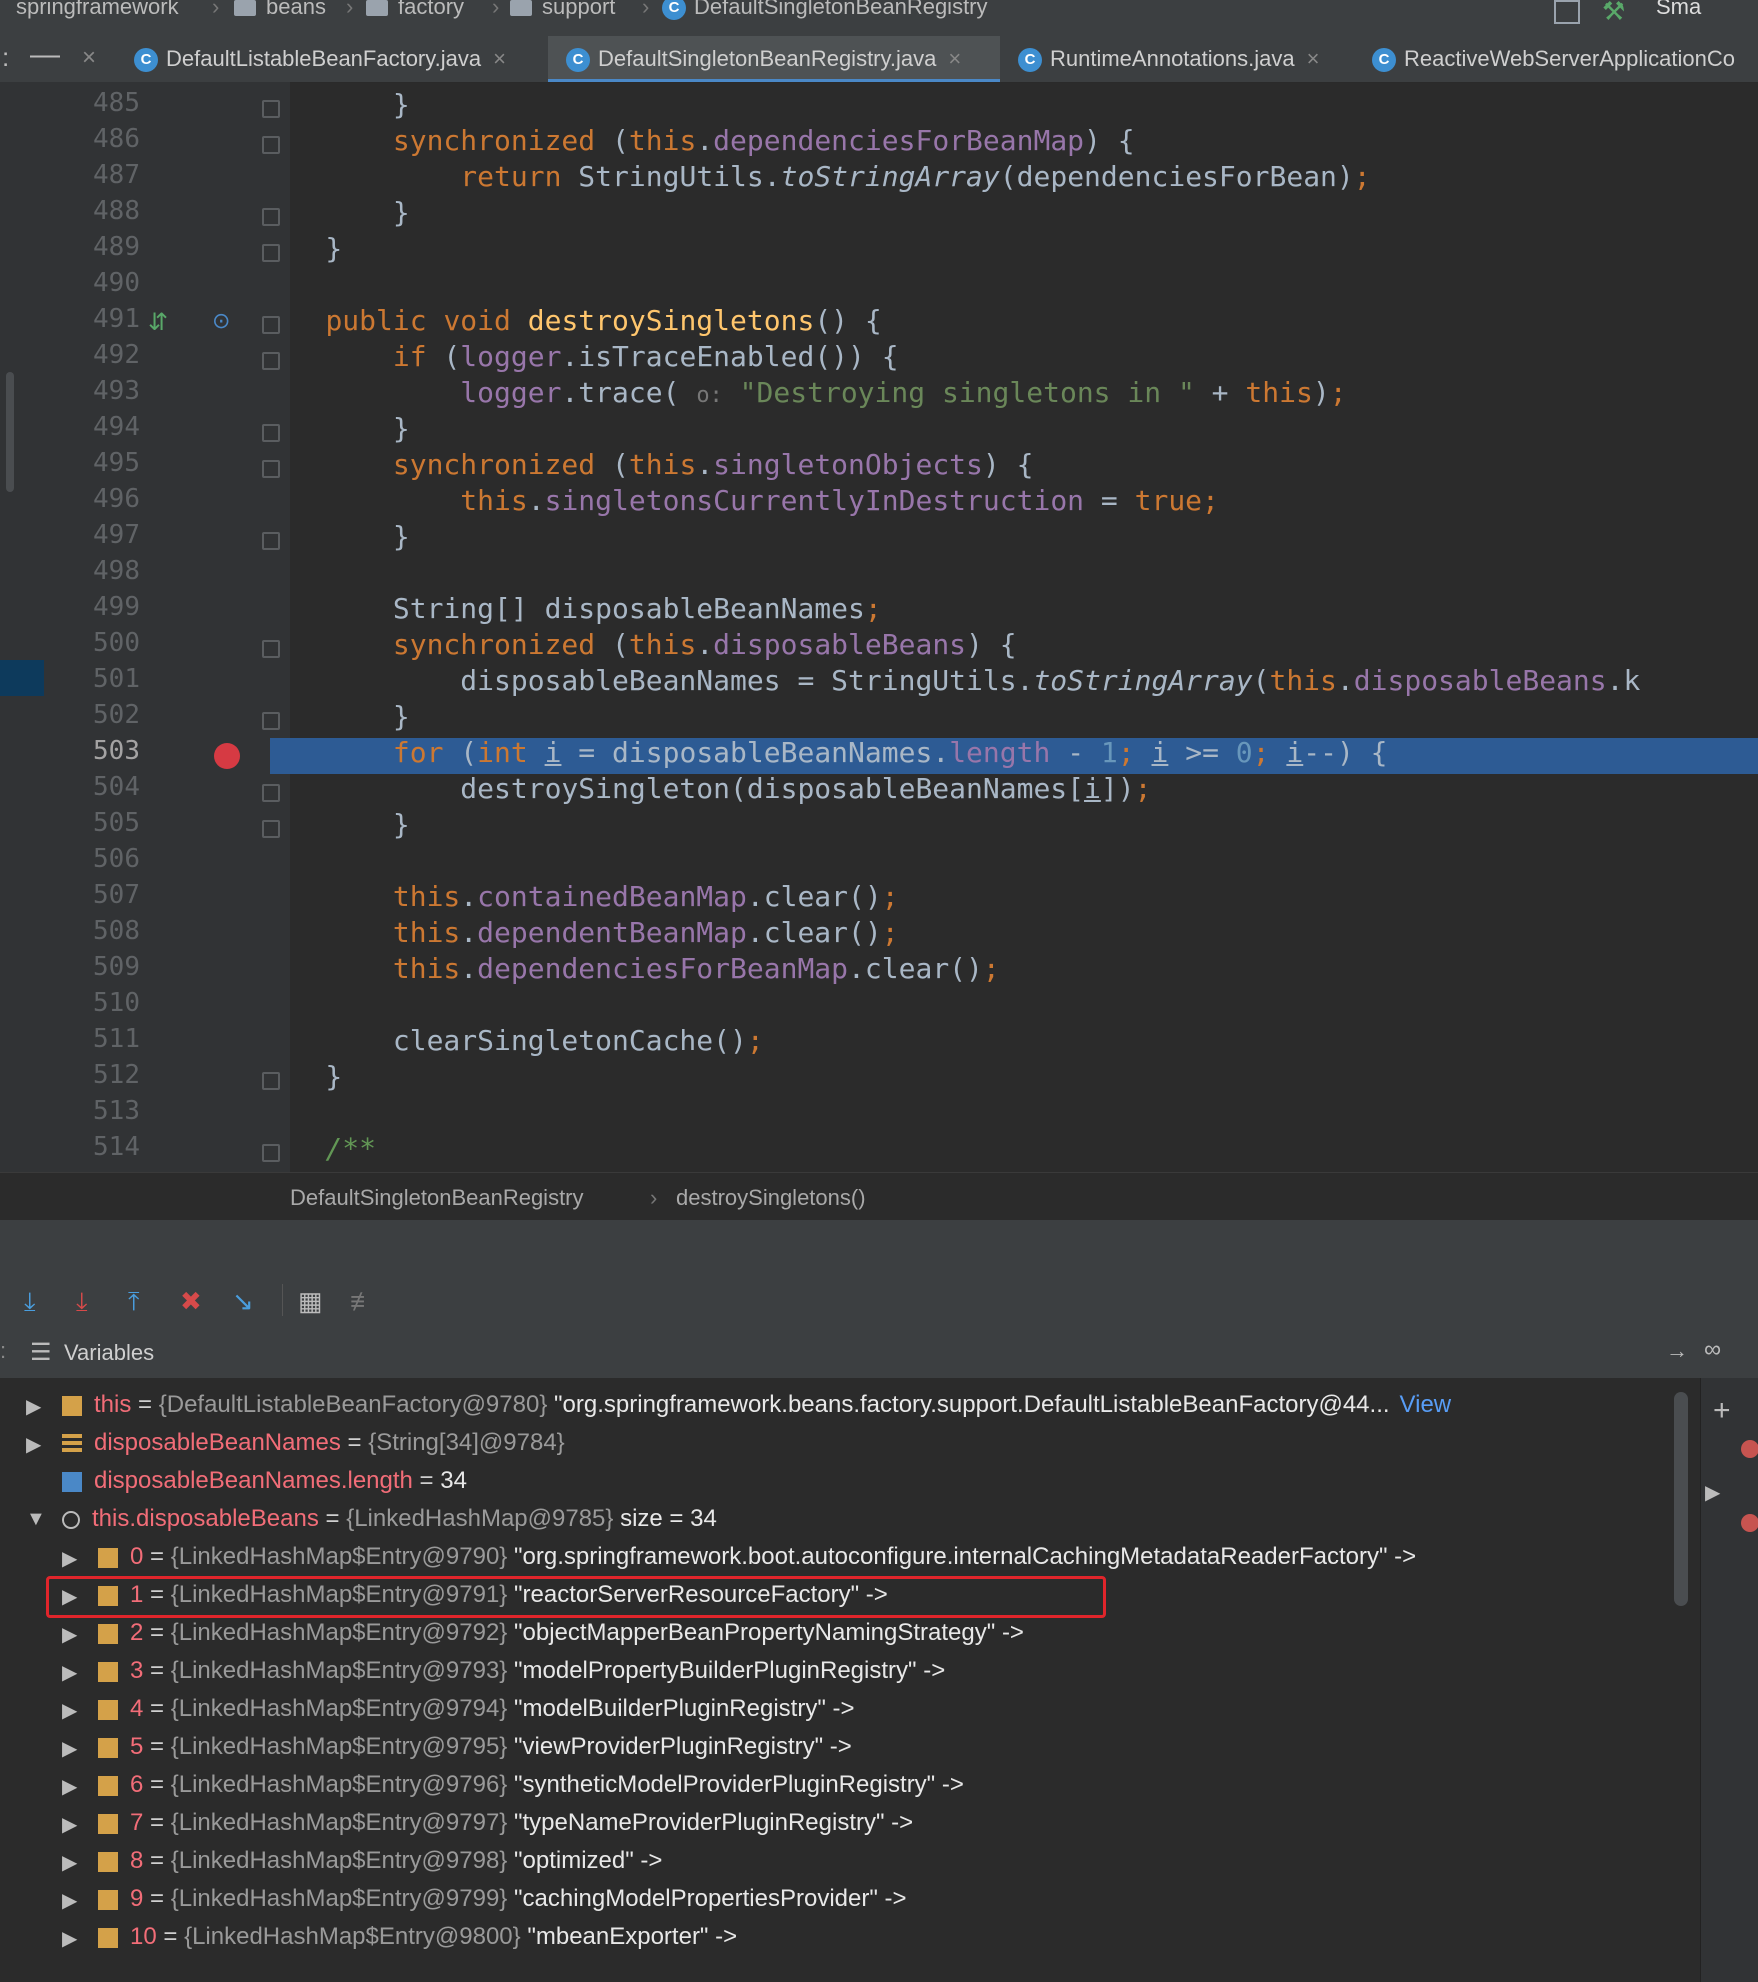 This screenshot has height=1982, width=1758. I want to click on add-watch-icon: +, so click(1722, 1411).